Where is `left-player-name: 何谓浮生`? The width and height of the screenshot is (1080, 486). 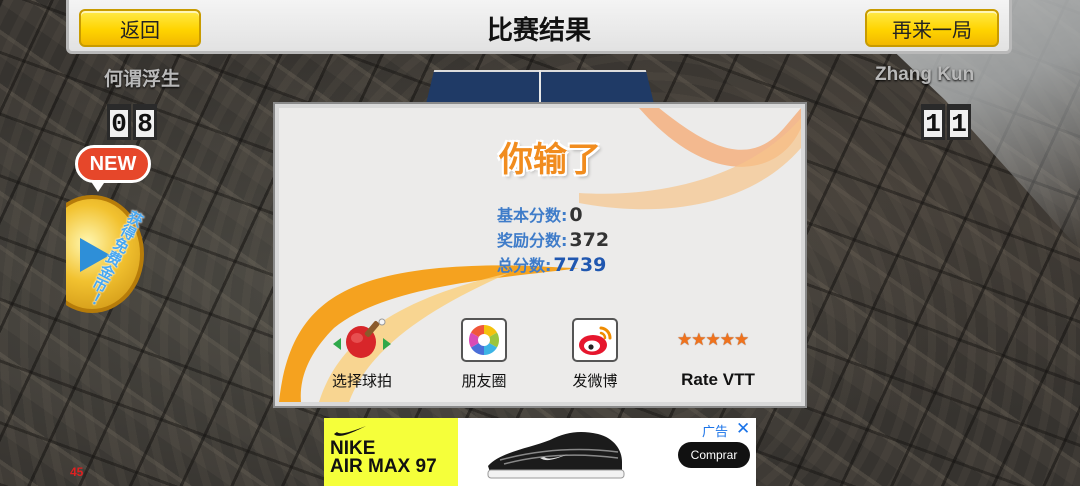 left-player-name: 何谓浮生 is located at coordinates (142, 79).